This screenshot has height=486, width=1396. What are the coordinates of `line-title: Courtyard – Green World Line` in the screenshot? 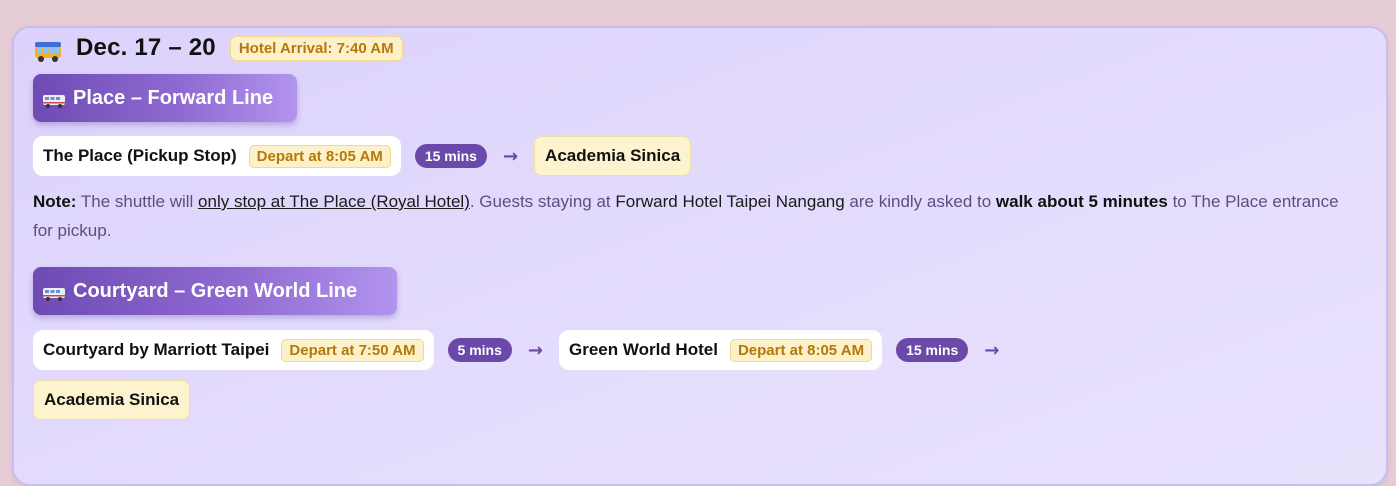 It's located at (215, 290).